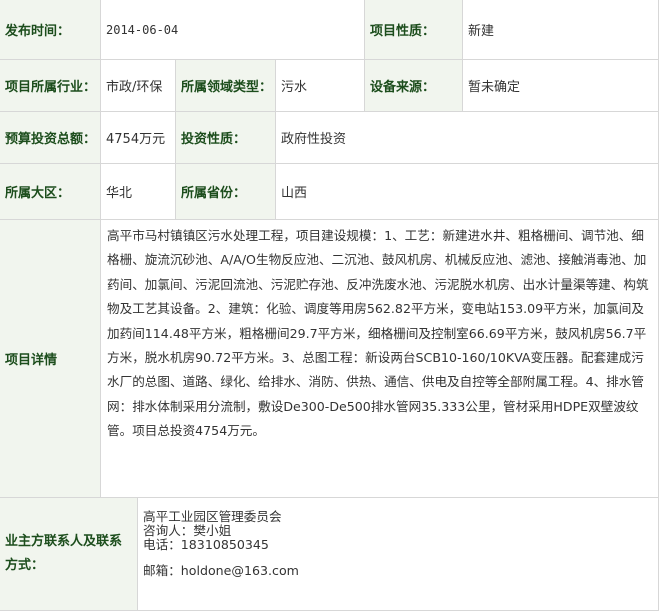  What do you see at coordinates (50, 30) in the screenshot?
I see `publish-time-label: 发布时间：` at bounding box center [50, 30].